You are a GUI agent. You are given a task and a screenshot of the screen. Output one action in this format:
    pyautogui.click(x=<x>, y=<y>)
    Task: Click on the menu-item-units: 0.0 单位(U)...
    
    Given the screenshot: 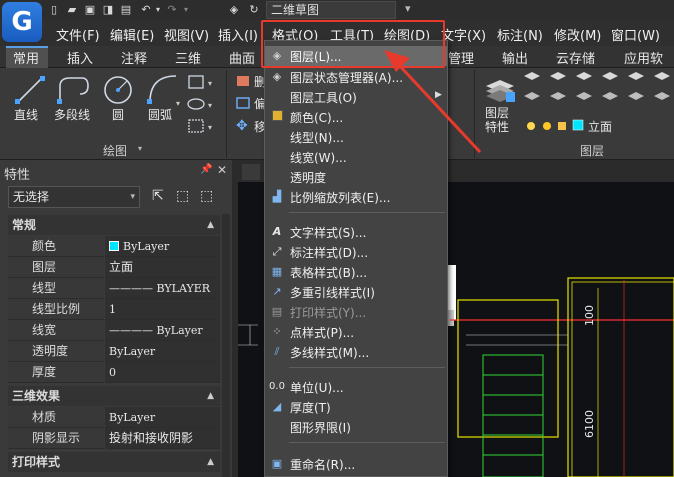 What is the action you would take?
    pyautogui.click(x=356, y=387)
    